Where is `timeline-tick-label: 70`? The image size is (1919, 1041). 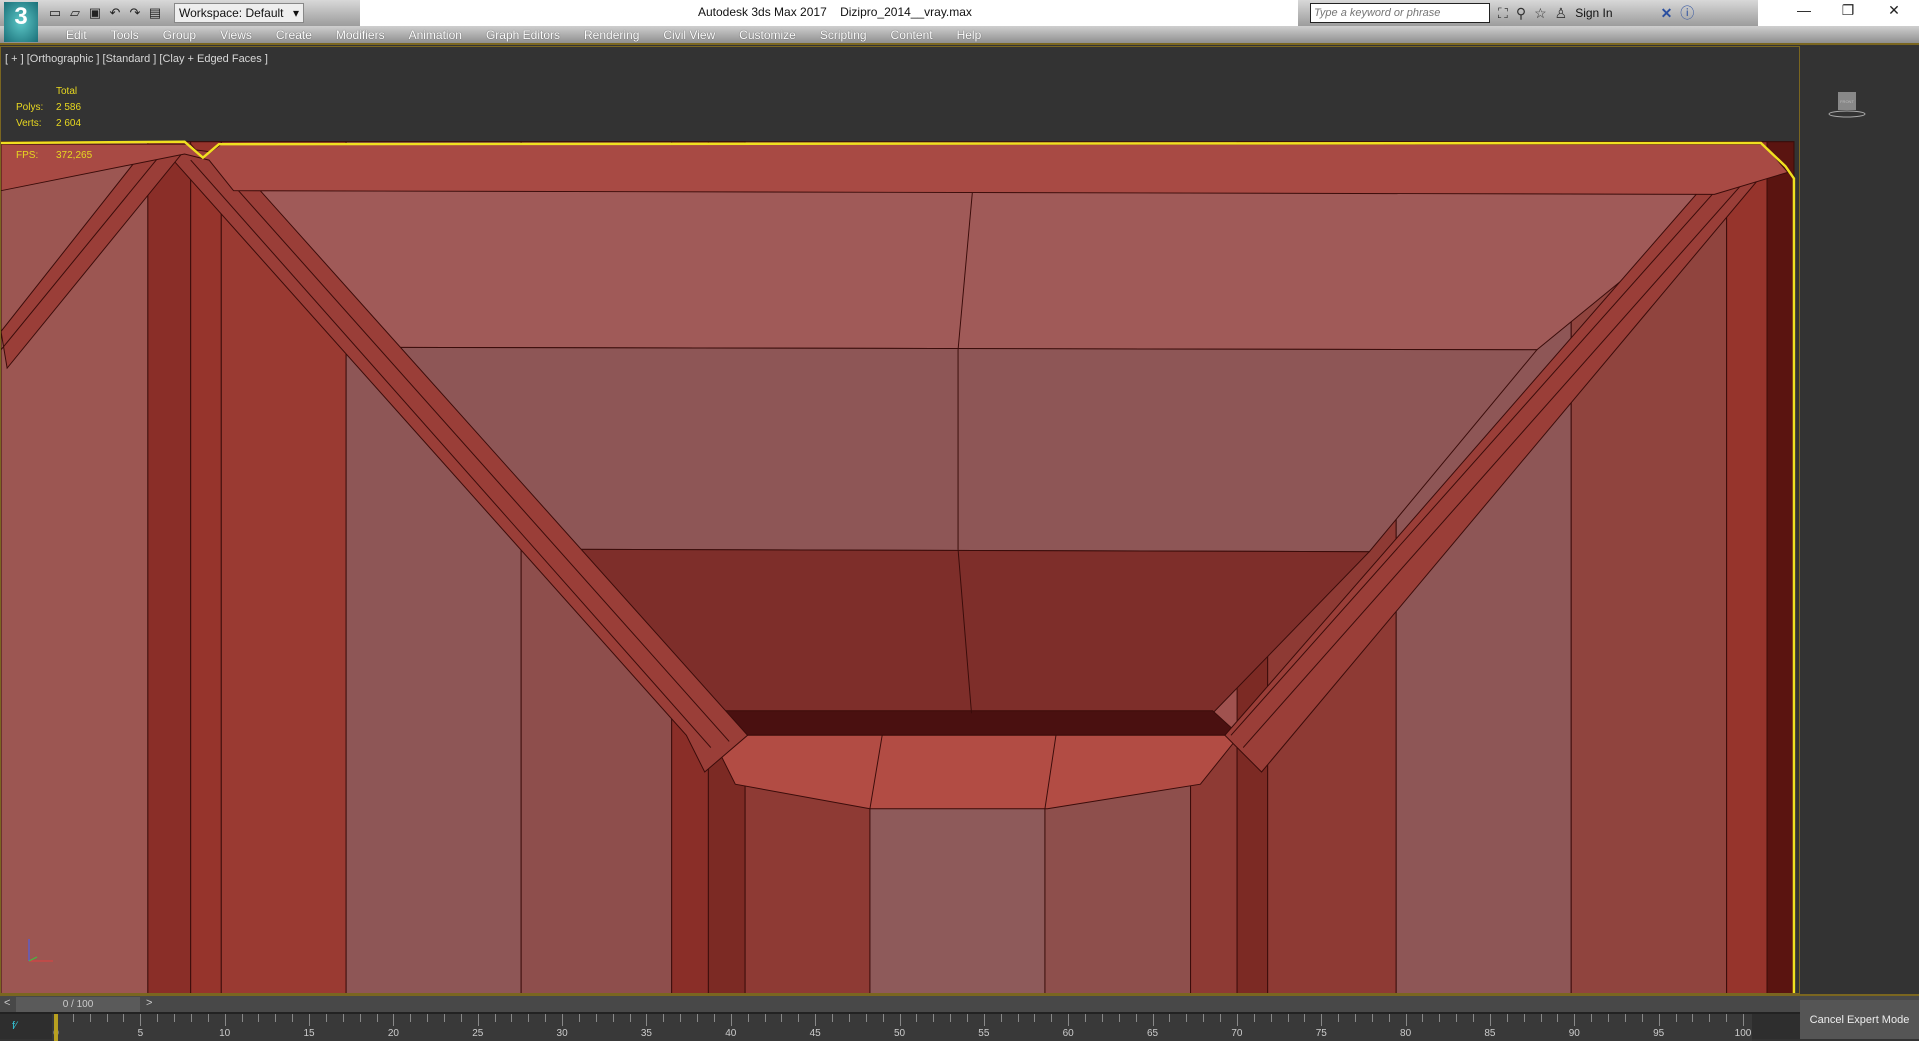 timeline-tick-label: 70 is located at coordinates (1237, 1033).